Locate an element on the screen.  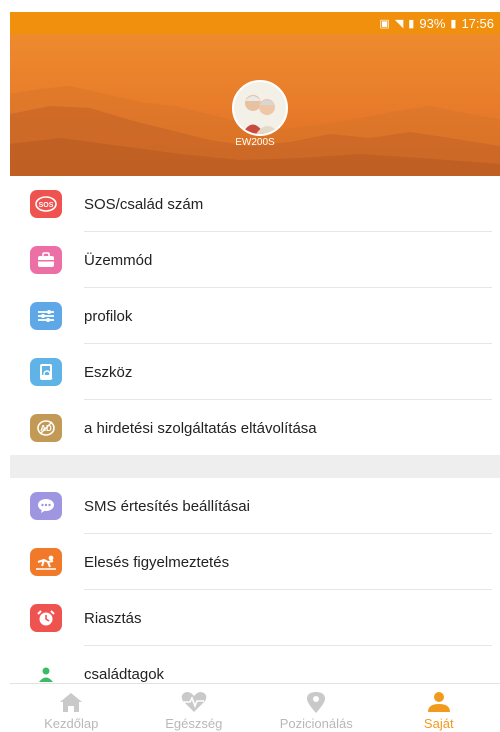
wifi-icon: ◥ is located at coordinates (399, 23).